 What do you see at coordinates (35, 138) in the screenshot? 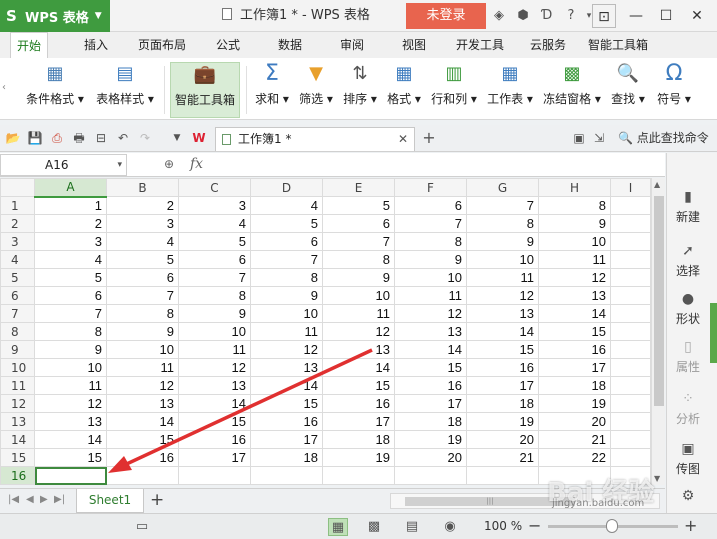
I see `save-icon: 💾` at bounding box center [35, 138].